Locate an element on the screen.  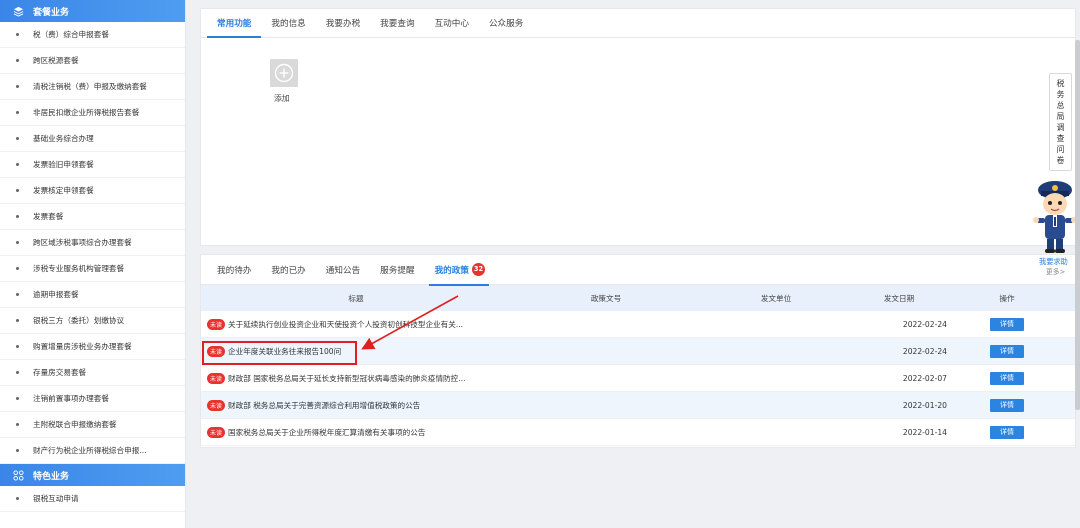
header-date: 发文日期 is located at coordinates (899, 298).